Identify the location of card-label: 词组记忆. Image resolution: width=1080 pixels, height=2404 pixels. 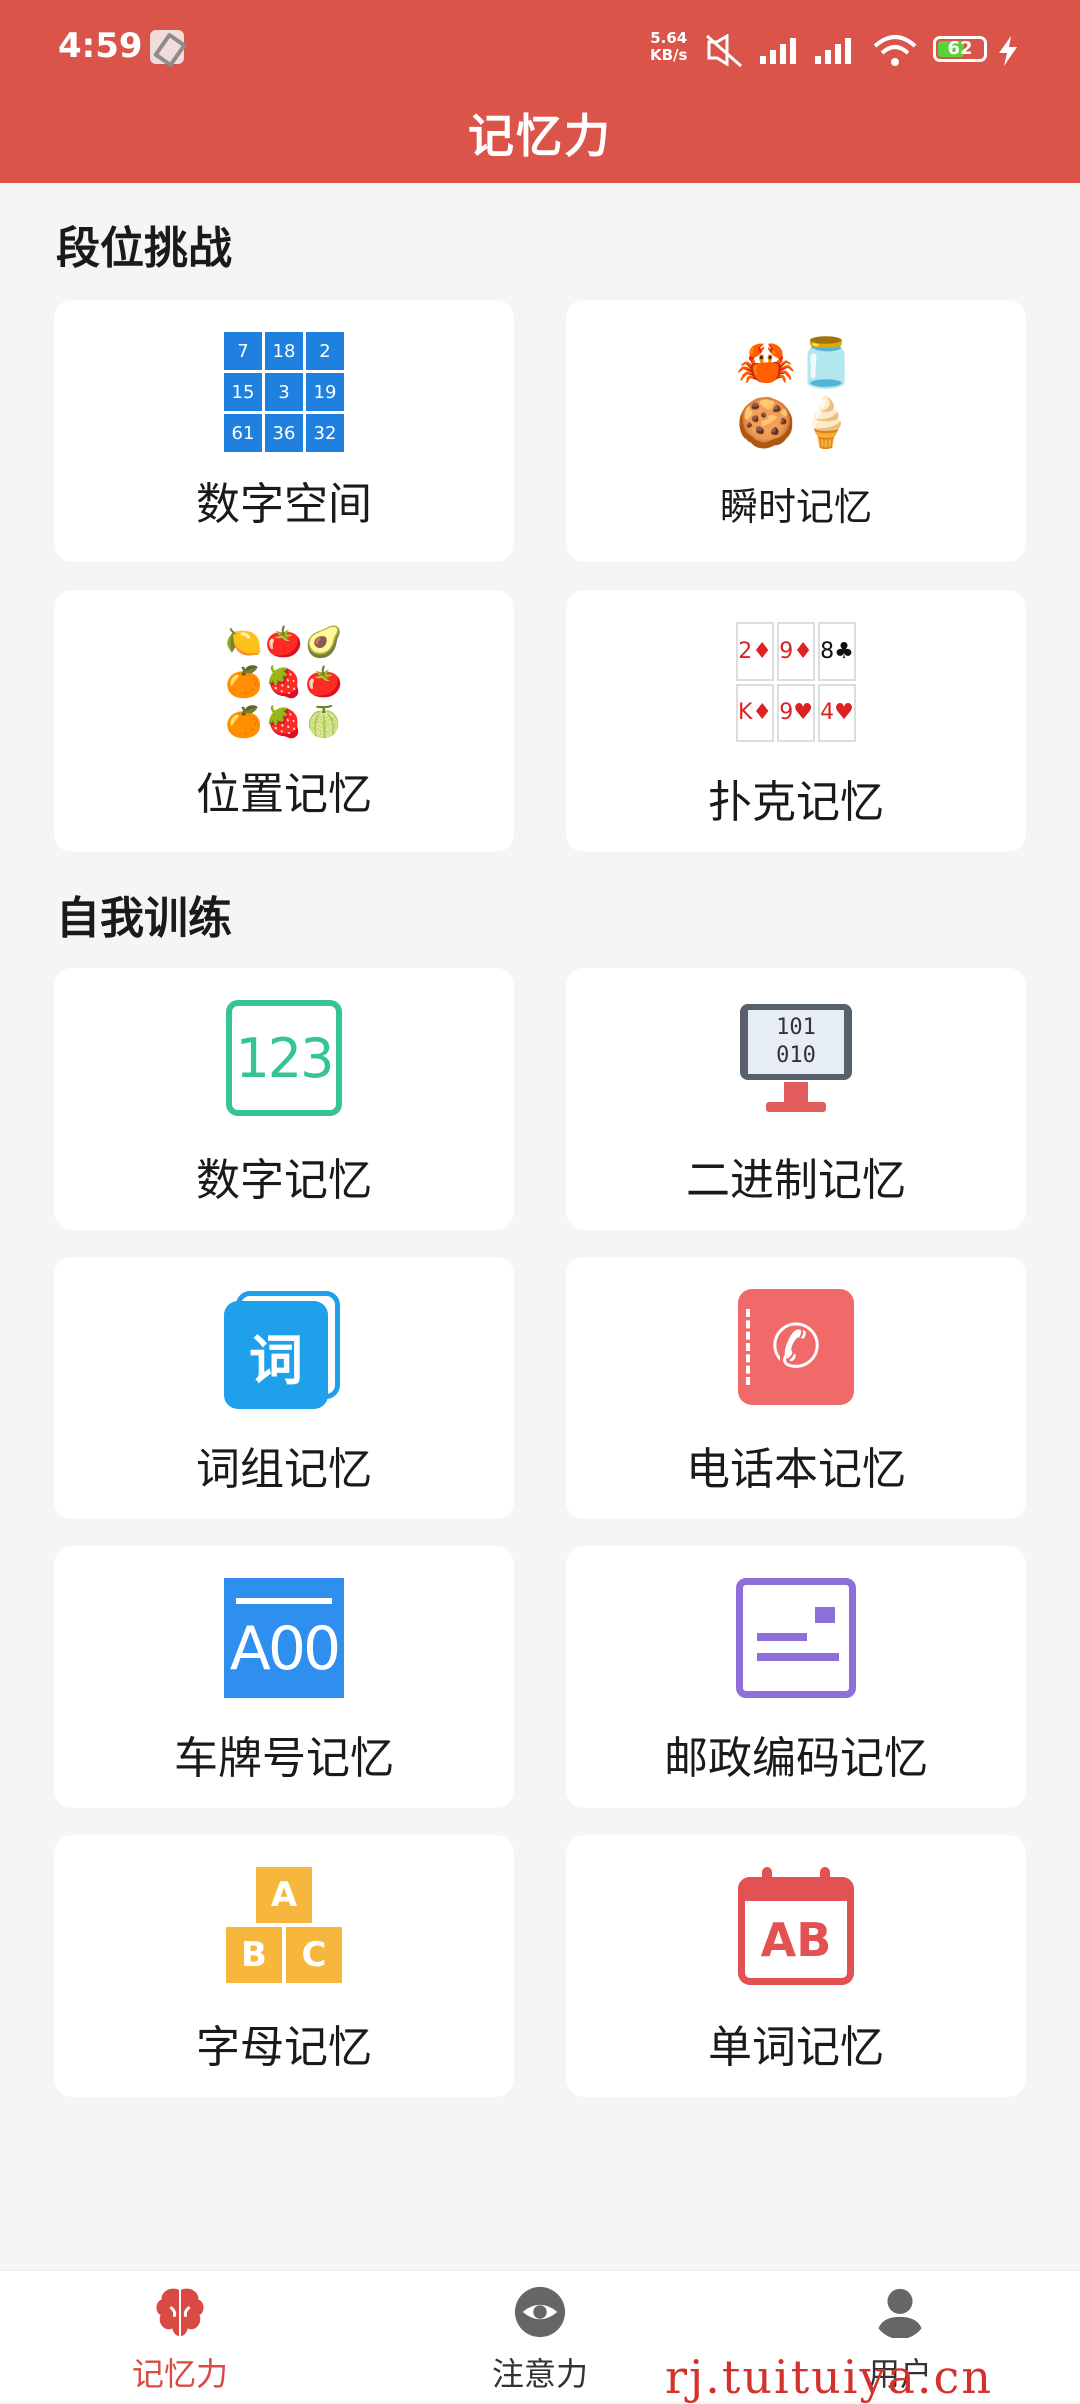
(284, 1469).